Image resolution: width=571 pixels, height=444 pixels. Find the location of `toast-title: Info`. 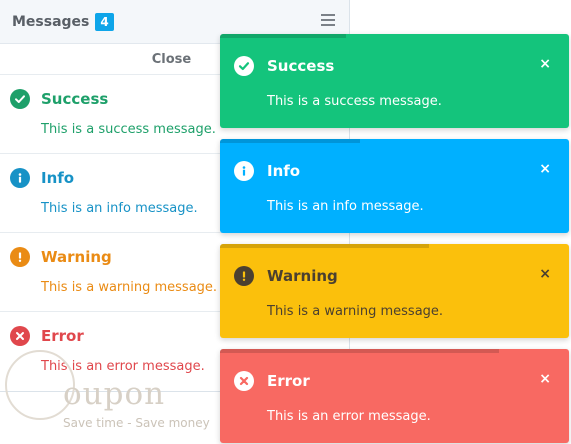

toast-title: Info is located at coordinates (284, 171).